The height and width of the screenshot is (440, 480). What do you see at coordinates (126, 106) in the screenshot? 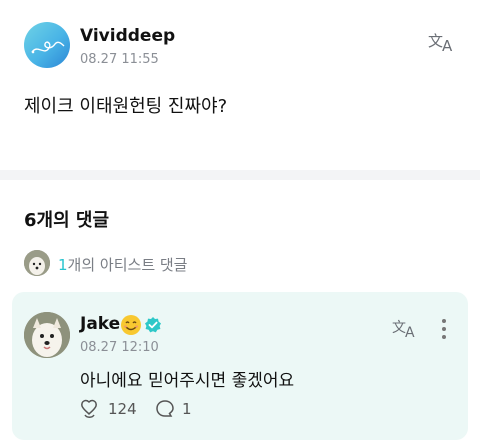
I see `post-body: 제이크 이태원헌팅 진짜야?` at bounding box center [126, 106].